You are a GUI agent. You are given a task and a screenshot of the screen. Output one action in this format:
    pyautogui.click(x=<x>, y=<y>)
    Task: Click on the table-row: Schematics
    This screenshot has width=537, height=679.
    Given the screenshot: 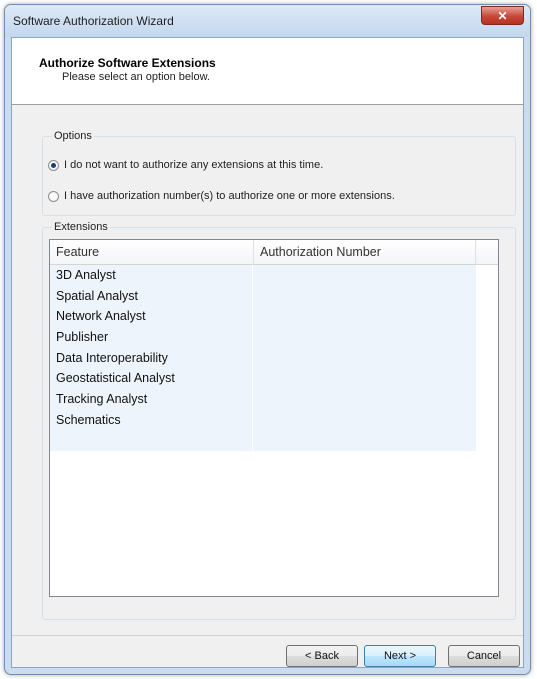 What is the action you would take?
    pyautogui.click(x=263, y=420)
    